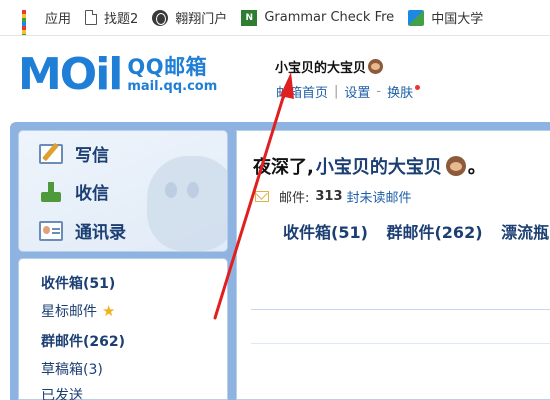 The image size is (550, 400). What do you see at coordinates (58, 19) in the screenshot?
I see `bookmark-label: 应用` at bounding box center [58, 19].